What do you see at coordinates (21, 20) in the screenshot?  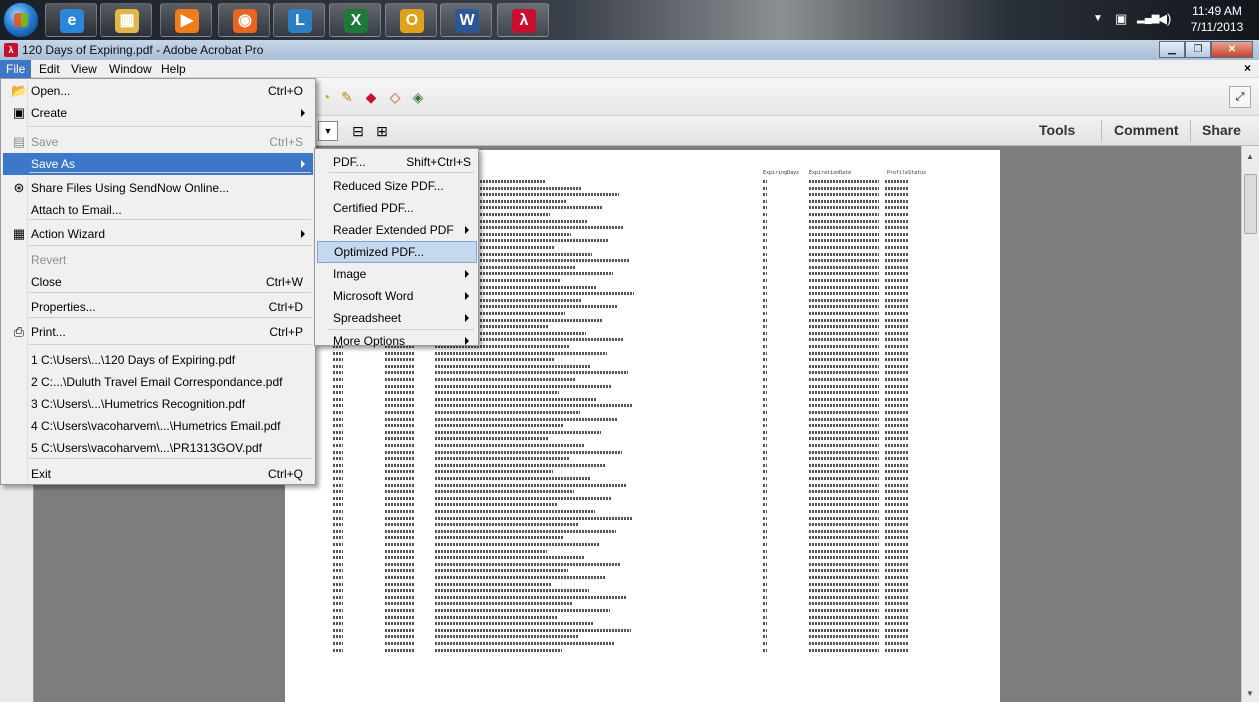 I see `start-button` at bounding box center [21, 20].